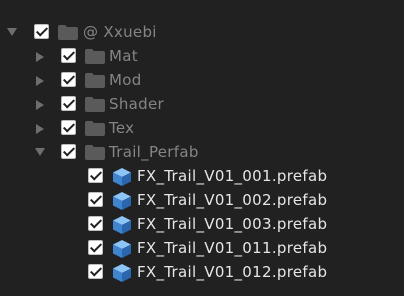 The height and width of the screenshot is (296, 404). Describe the element at coordinates (202, 129) in the screenshot. I see `tree-row-tex: Tex` at that location.